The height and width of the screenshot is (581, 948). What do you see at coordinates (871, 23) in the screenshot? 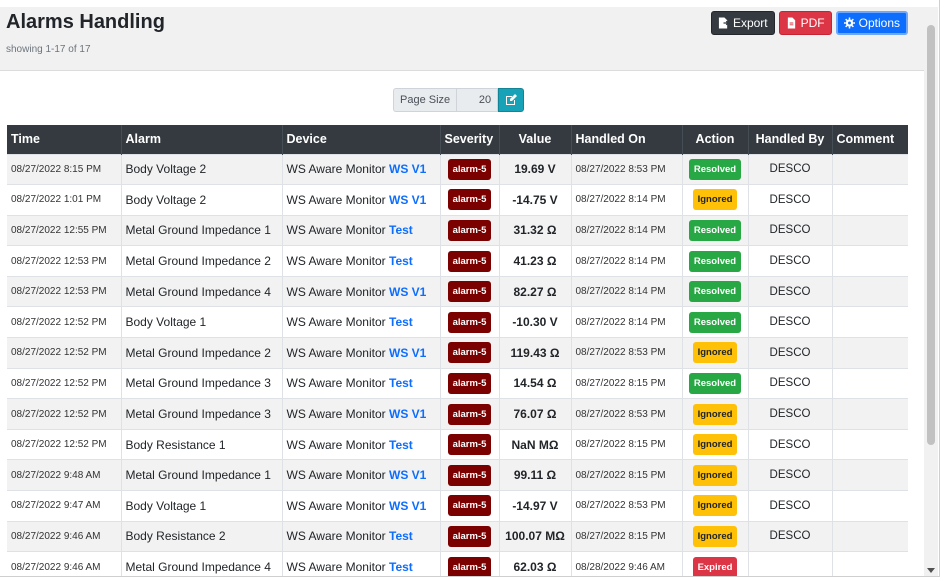
I see `options-button: Options` at bounding box center [871, 23].